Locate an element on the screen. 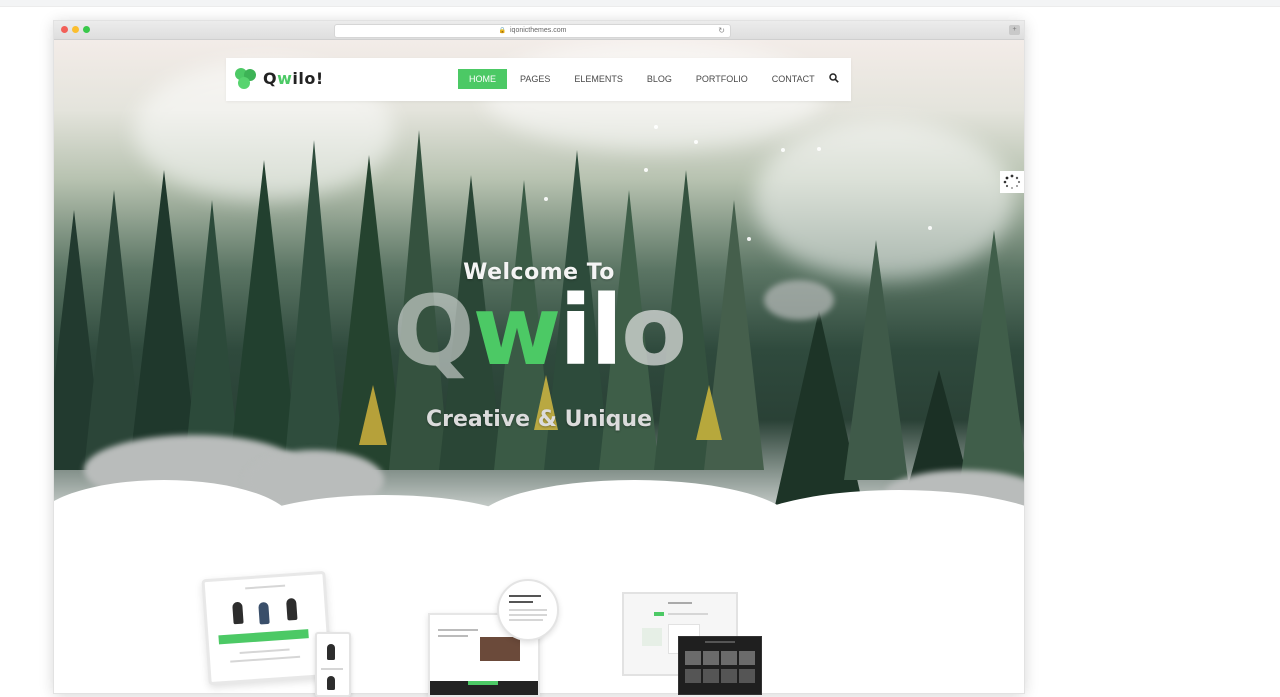  url-text: iqonicthemes.com is located at coordinates (538, 30).